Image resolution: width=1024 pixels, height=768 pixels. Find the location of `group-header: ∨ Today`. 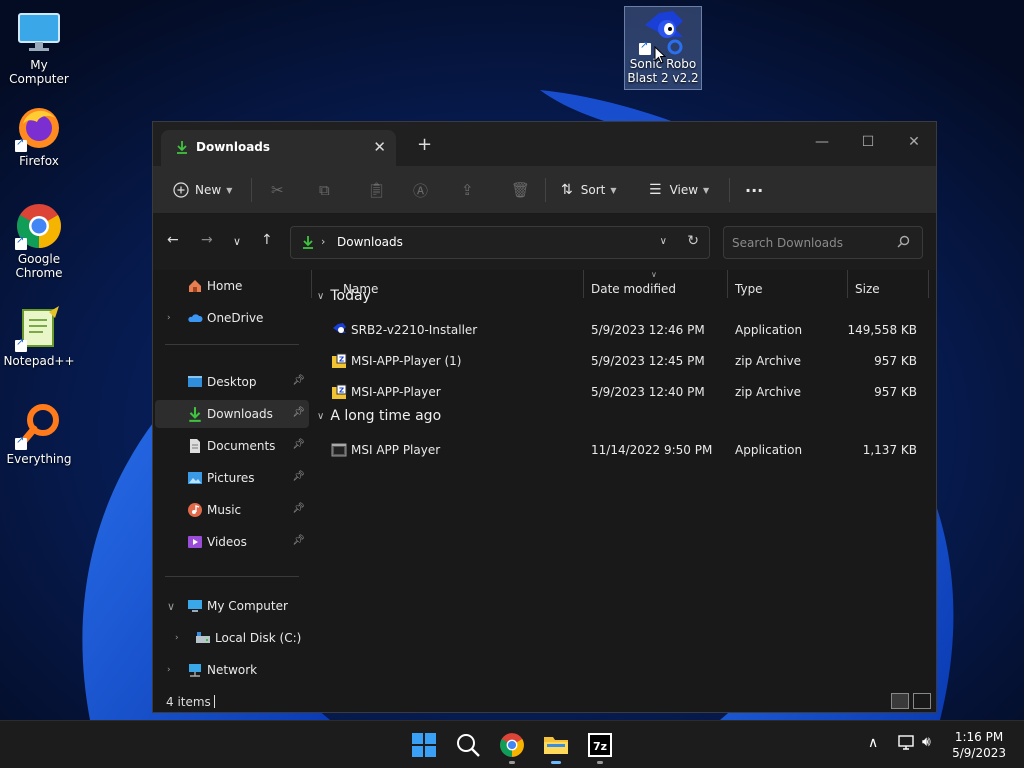

group-header: ∨ Today is located at coordinates (344, 296).